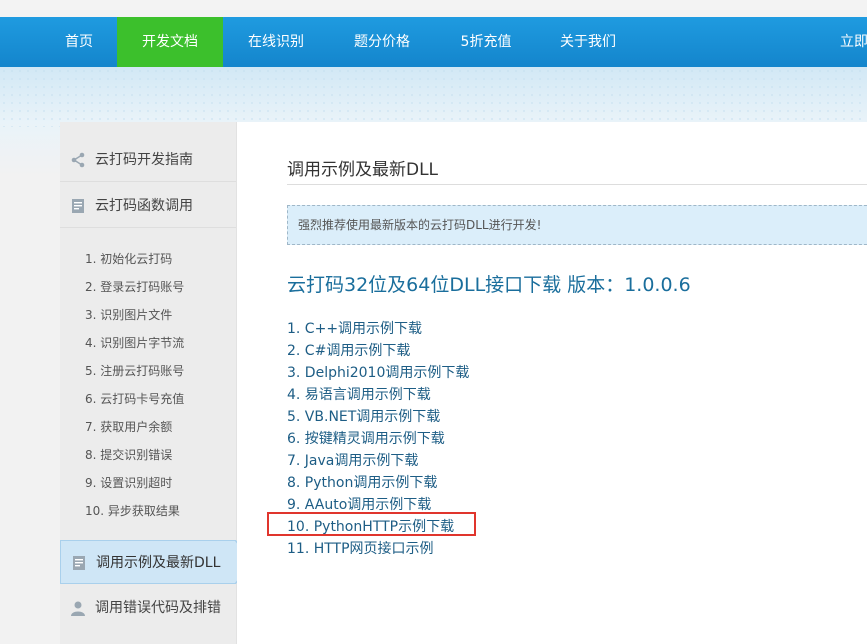  I want to click on sidebar-section-guide: 云打码开发指南, so click(148, 160).